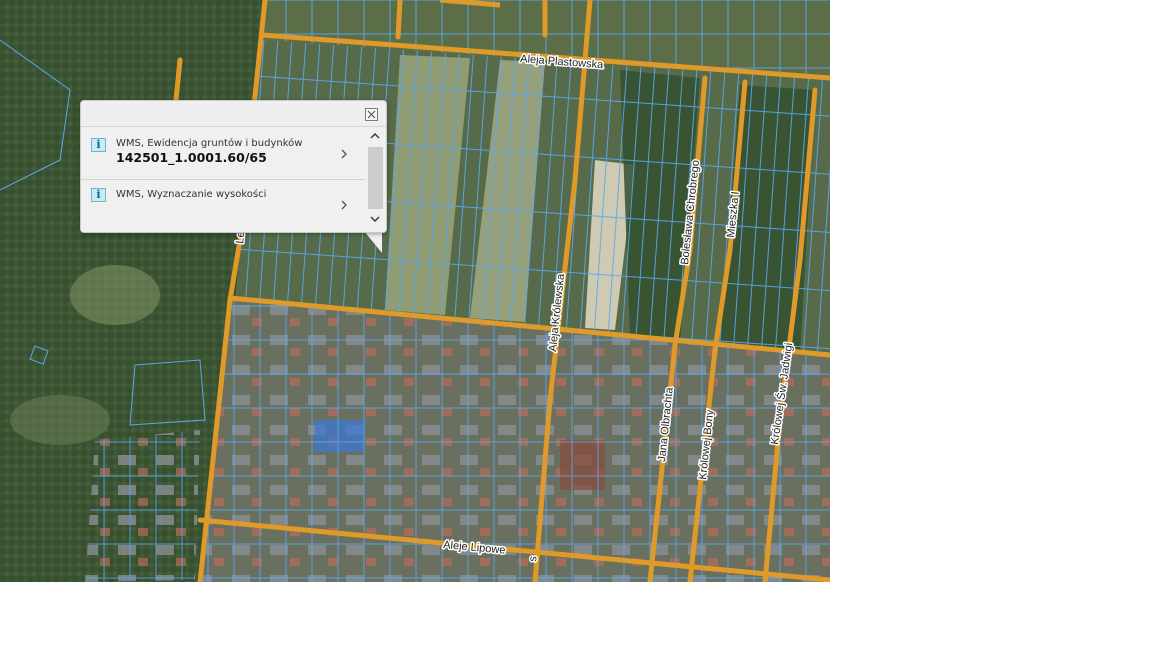 The image size is (1152, 648). I want to click on scroll-down-button, so click(375, 219).